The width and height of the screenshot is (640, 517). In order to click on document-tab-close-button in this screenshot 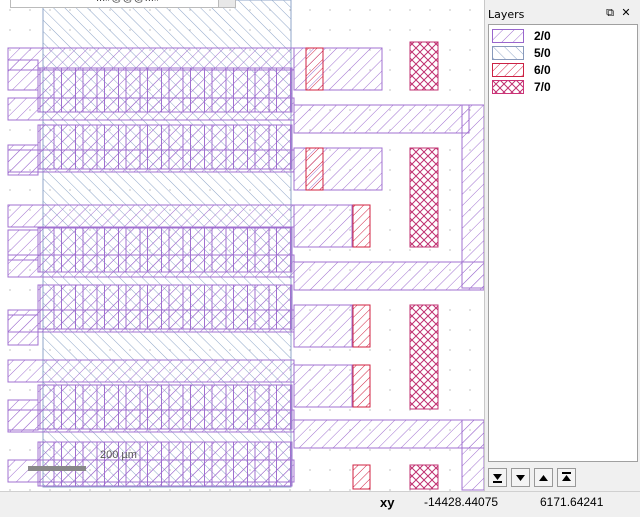, I will do `click(227, 4)`.